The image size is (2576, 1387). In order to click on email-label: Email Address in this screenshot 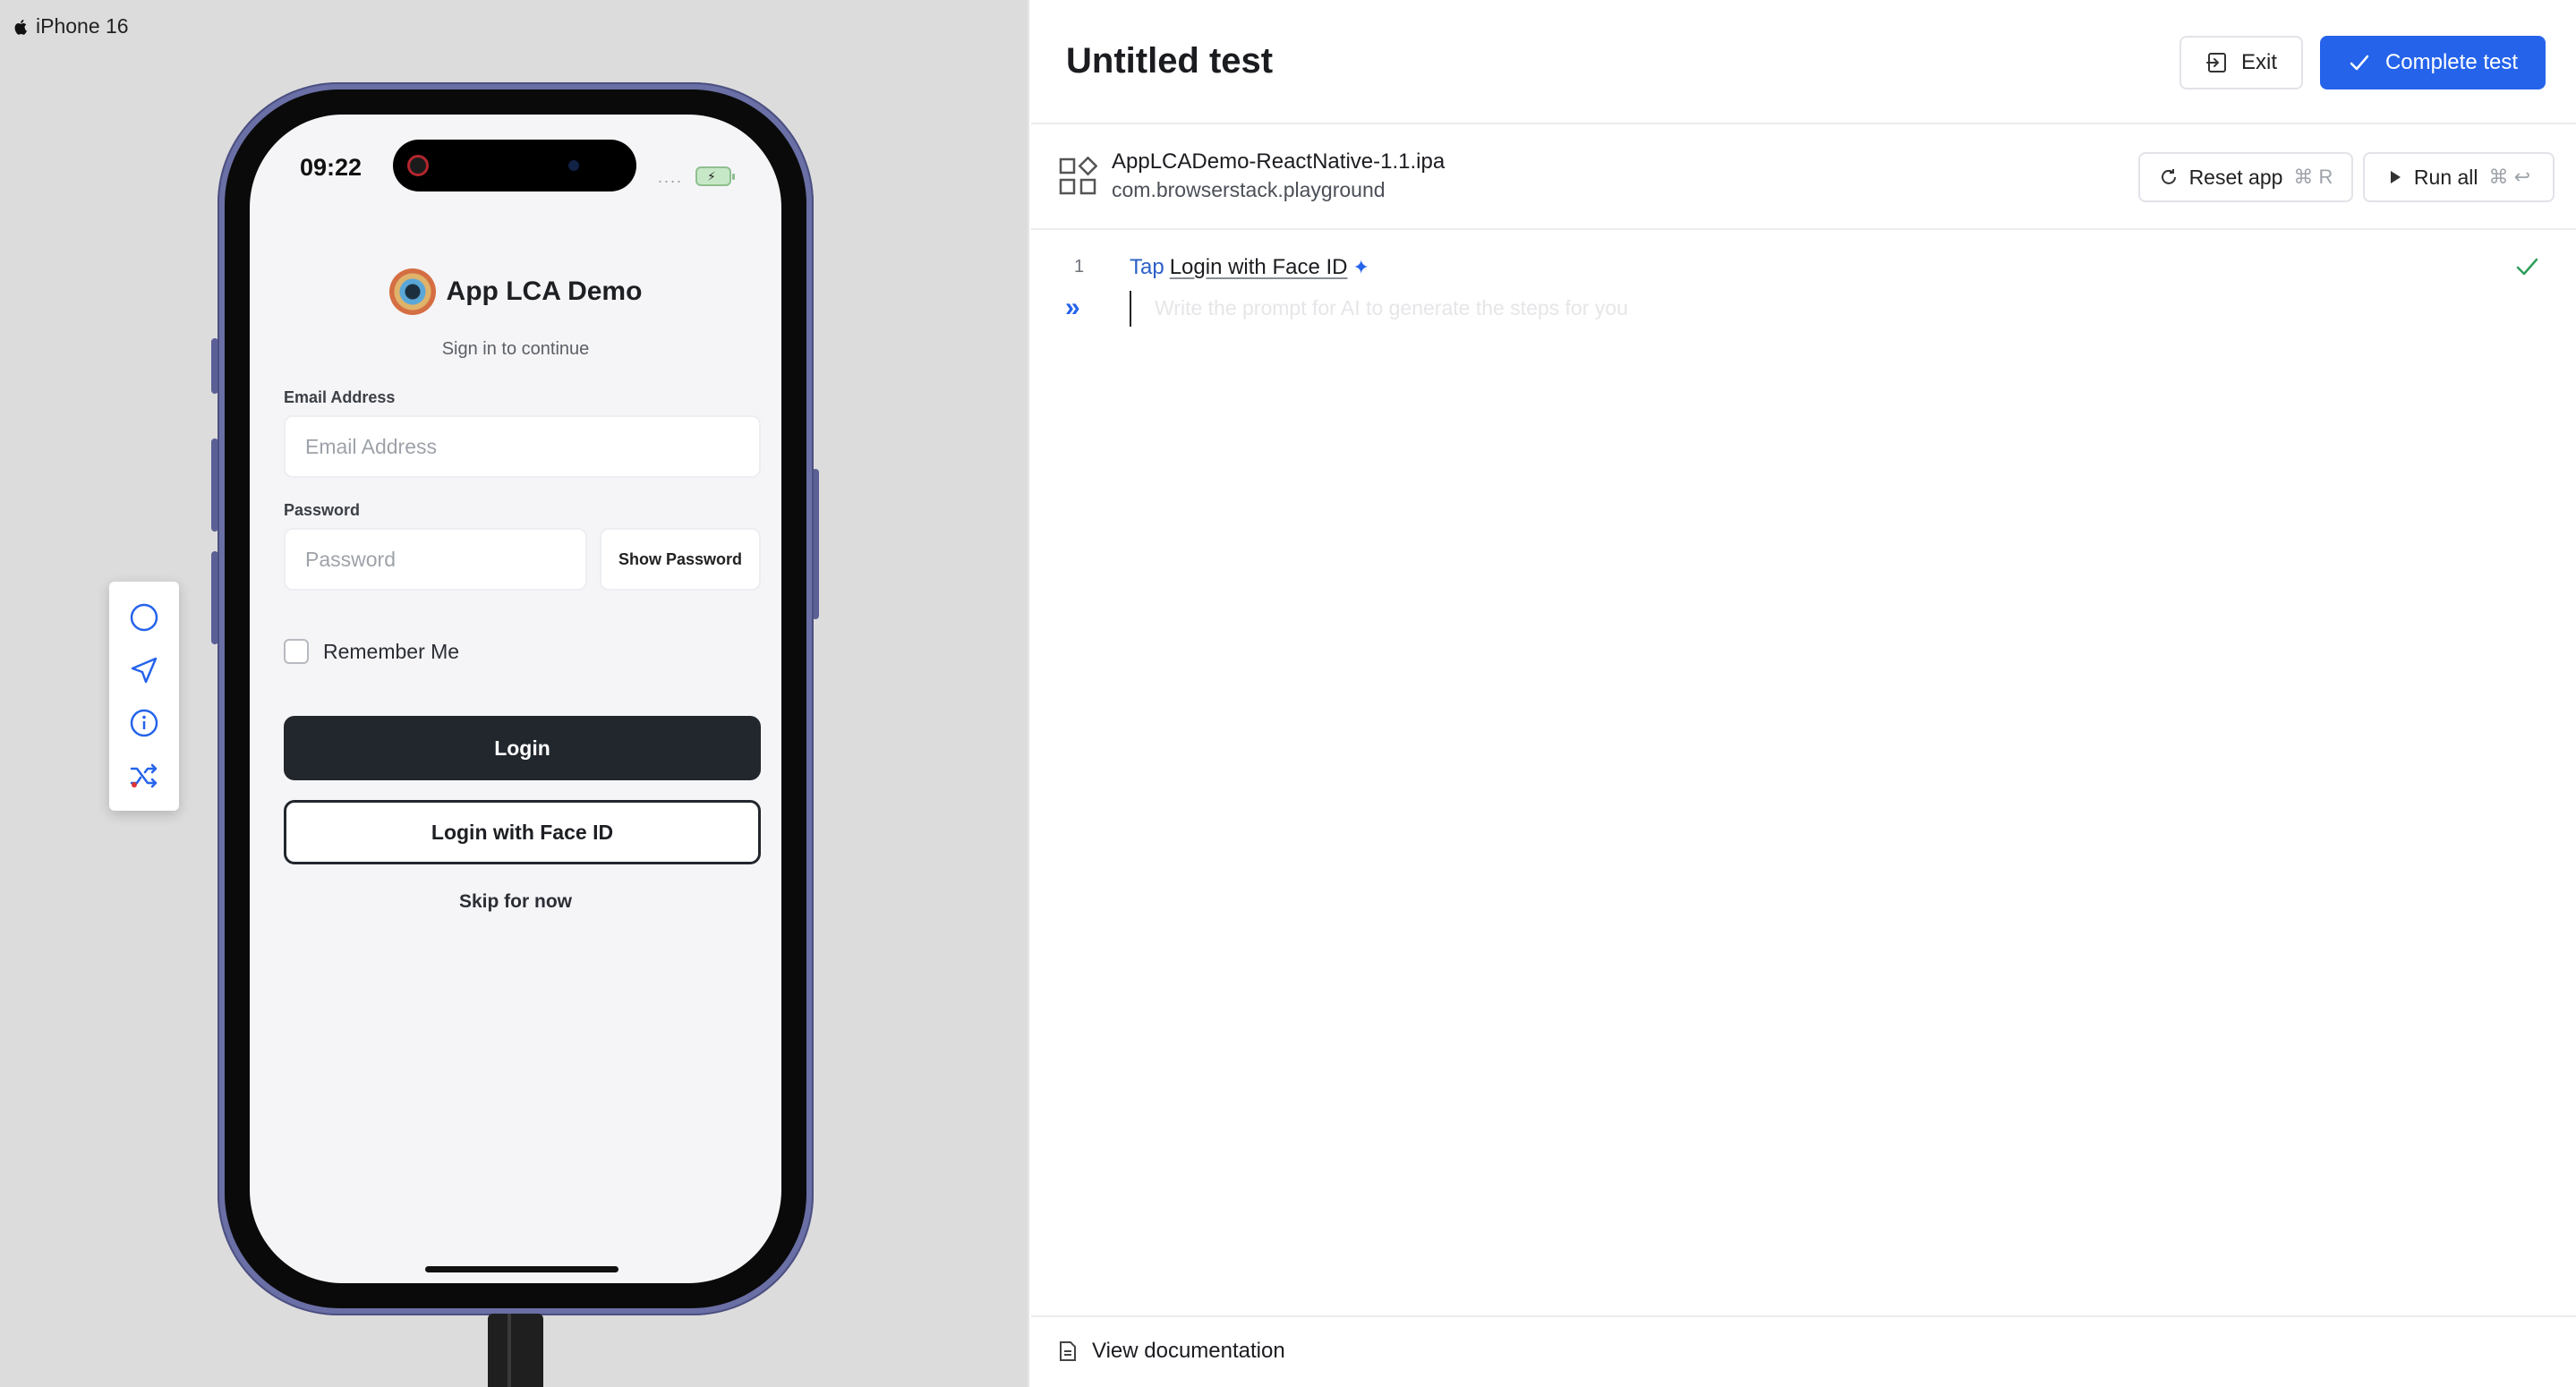, I will do `click(340, 397)`.